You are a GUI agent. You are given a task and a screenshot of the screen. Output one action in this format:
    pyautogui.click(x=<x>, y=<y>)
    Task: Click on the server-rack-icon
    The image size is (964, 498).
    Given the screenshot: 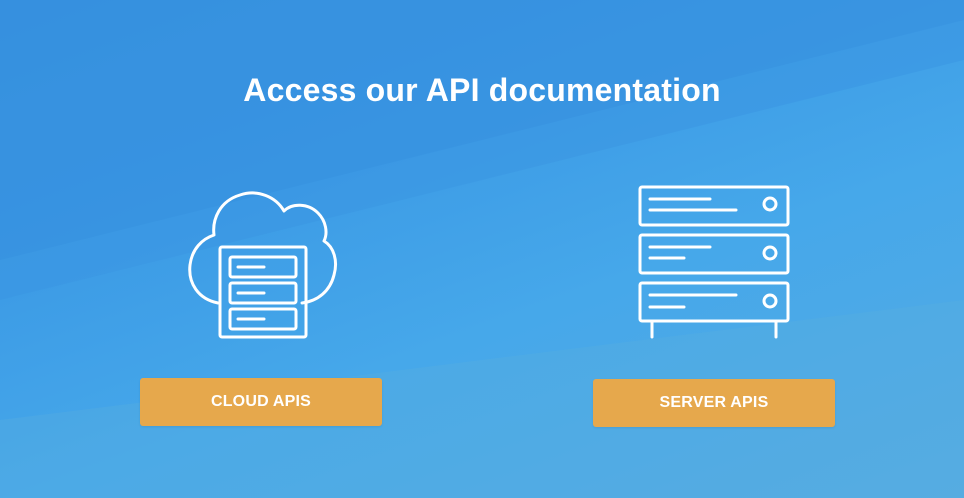 What is the action you would take?
    pyautogui.click(x=714, y=262)
    